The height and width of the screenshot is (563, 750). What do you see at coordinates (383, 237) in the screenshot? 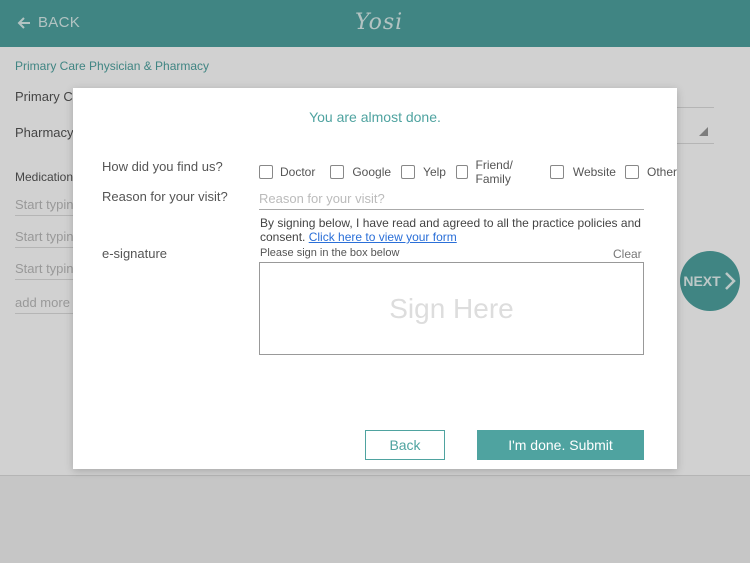
I see `view-form-link: Click here to view your form` at bounding box center [383, 237].